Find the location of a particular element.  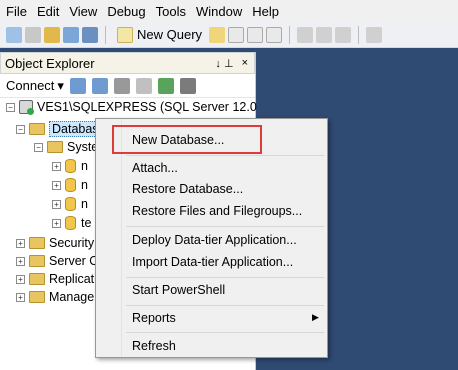

db-label: te is located at coordinates (86, 223).